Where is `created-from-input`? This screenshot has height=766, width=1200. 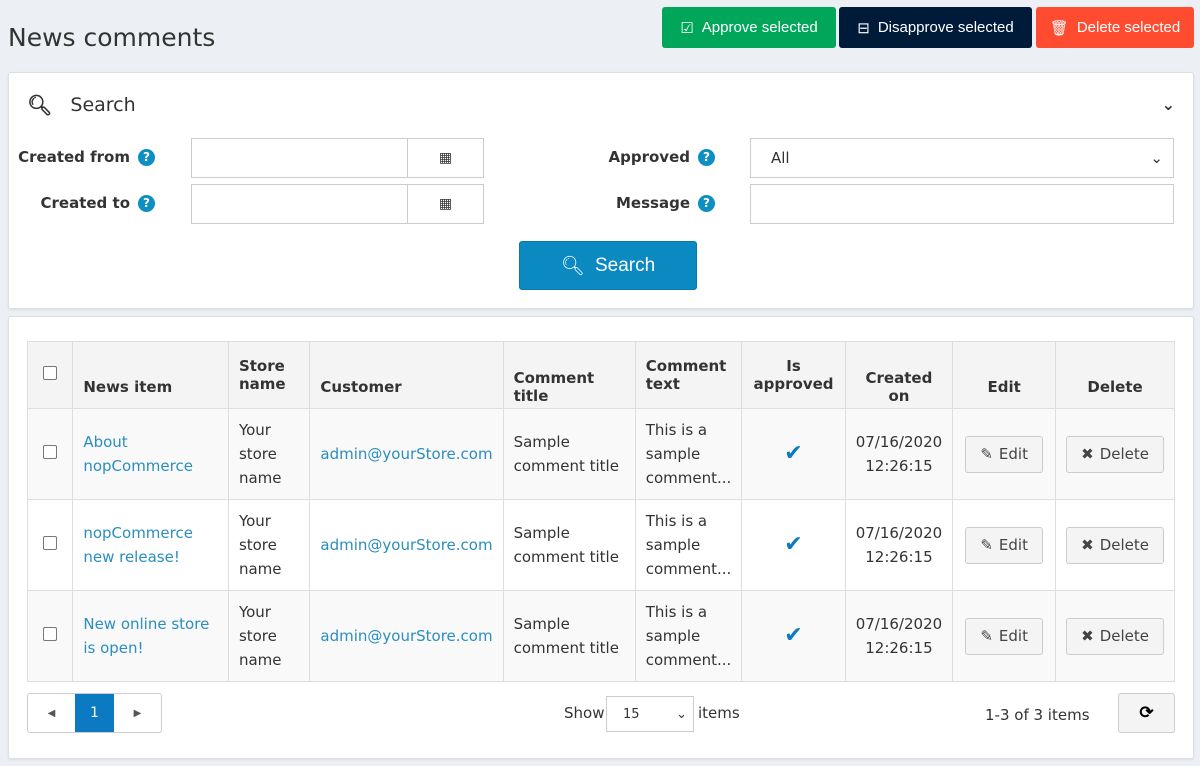
created-from-input is located at coordinates (299, 158).